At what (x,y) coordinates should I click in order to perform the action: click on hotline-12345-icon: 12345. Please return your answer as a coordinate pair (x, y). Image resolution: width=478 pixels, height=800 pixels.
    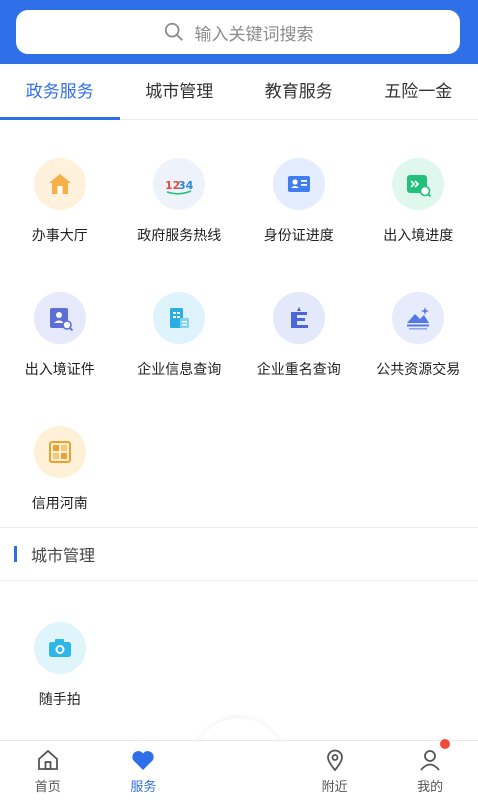
    Looking at the image, I should click on (179, 184).